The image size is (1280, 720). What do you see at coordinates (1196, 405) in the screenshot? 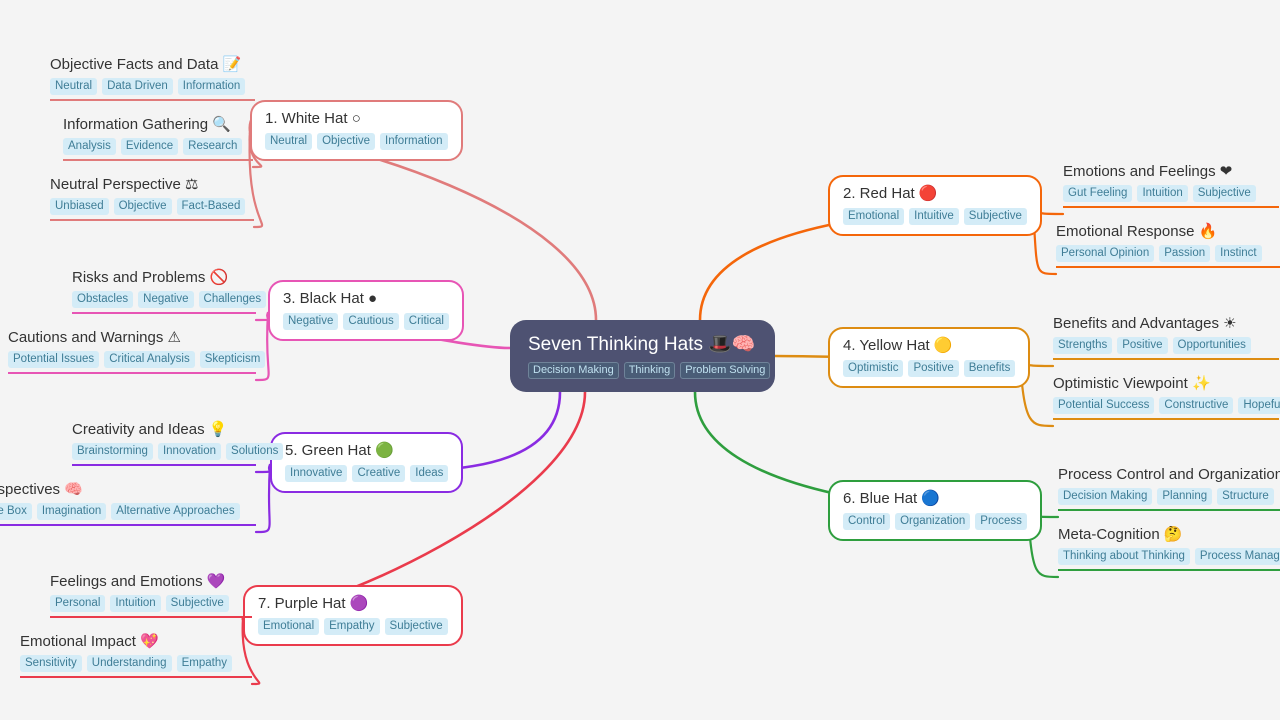
I see `sub-node-tag: Constructive` at bounding box center [1196, 405].